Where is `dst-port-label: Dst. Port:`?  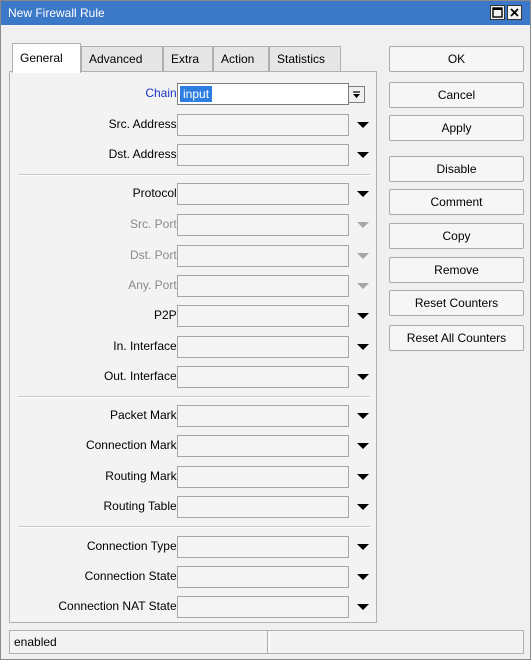 dst-port-label: Dst. Port: is located at coordinates (154, 255).